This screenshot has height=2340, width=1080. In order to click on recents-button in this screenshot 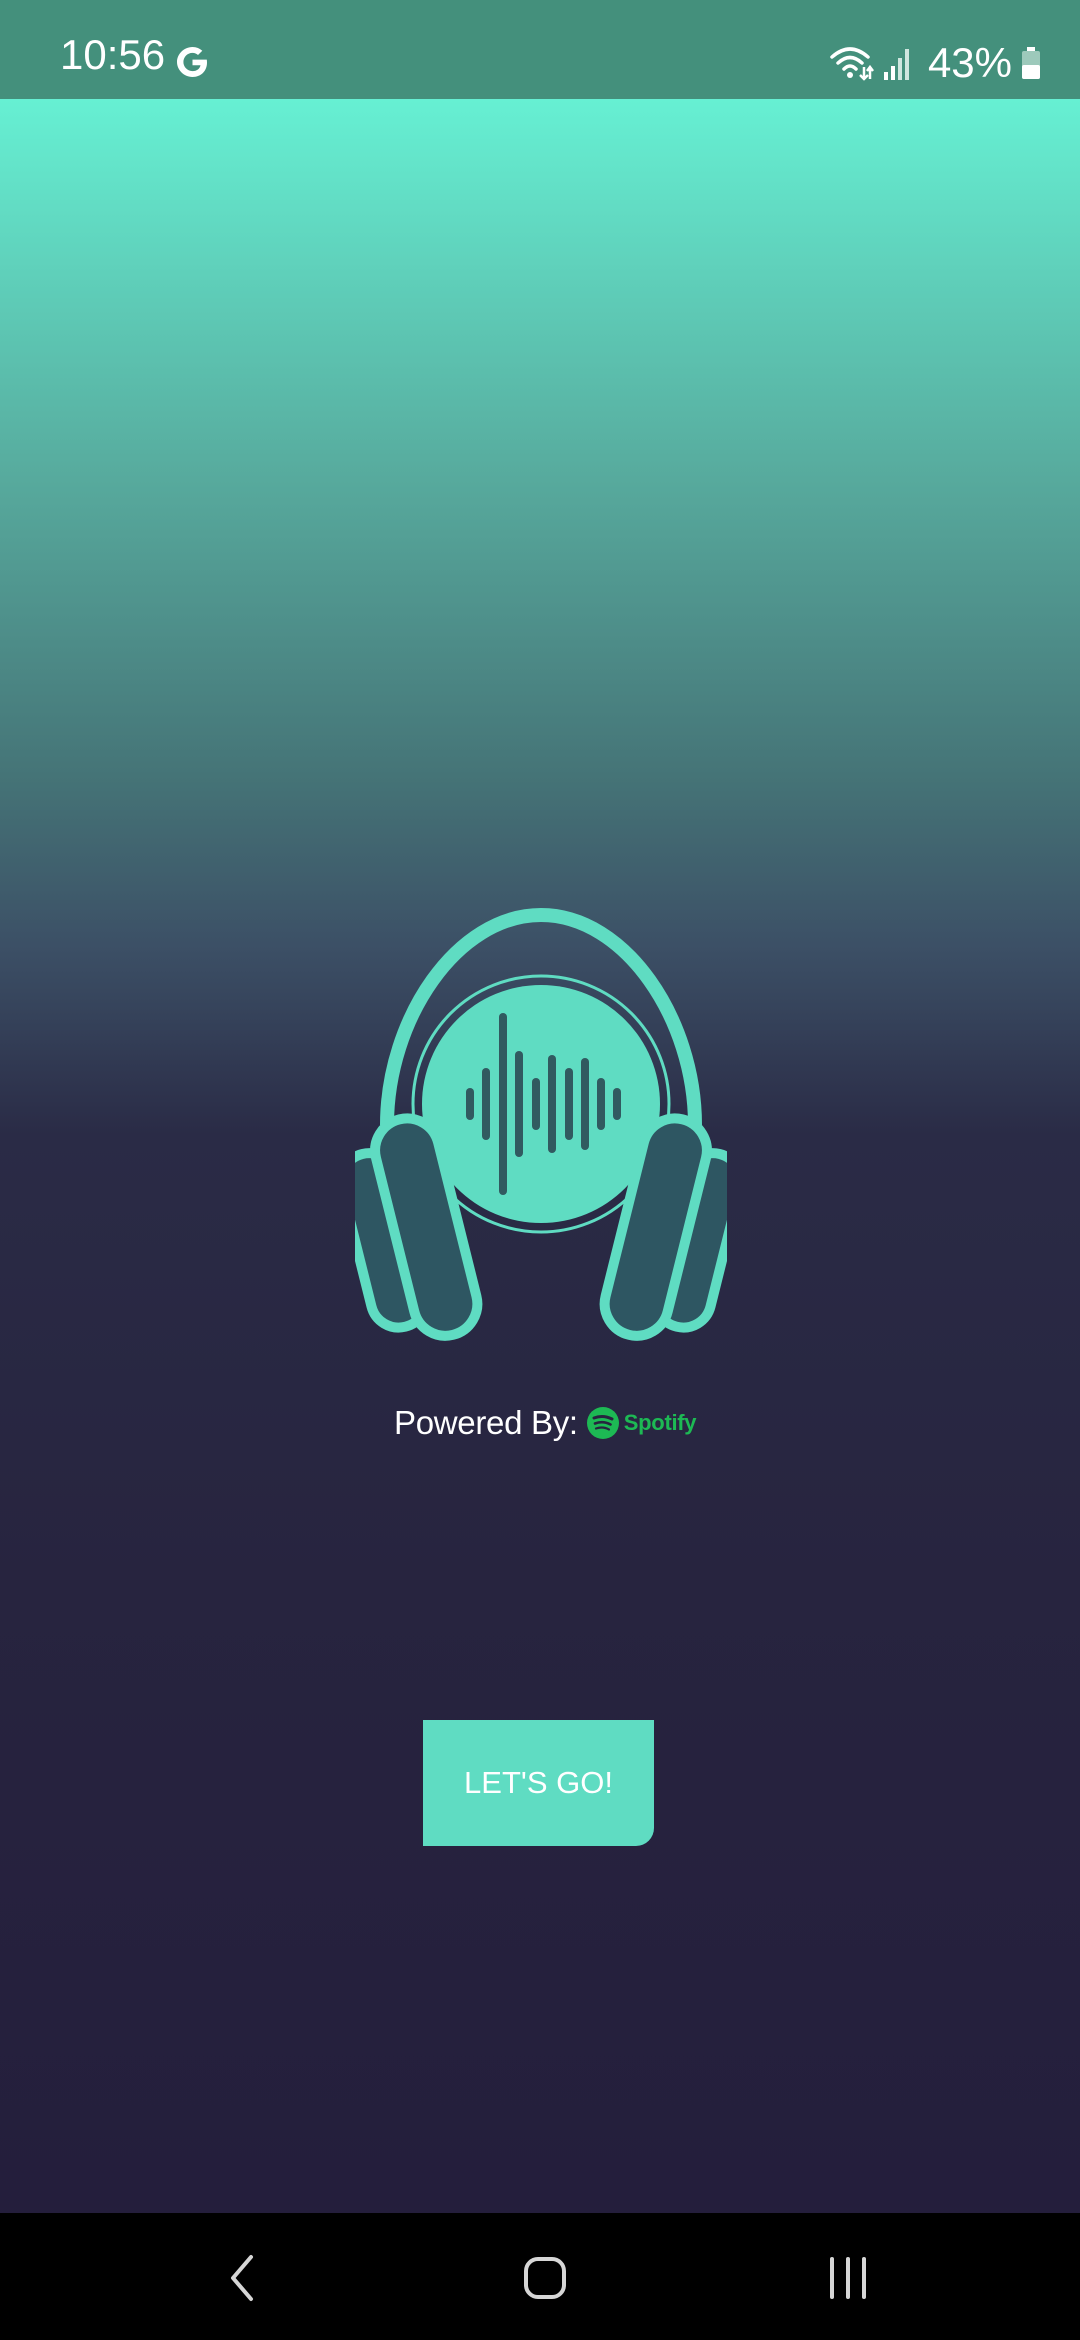, I will do `click(848, 2278)`.